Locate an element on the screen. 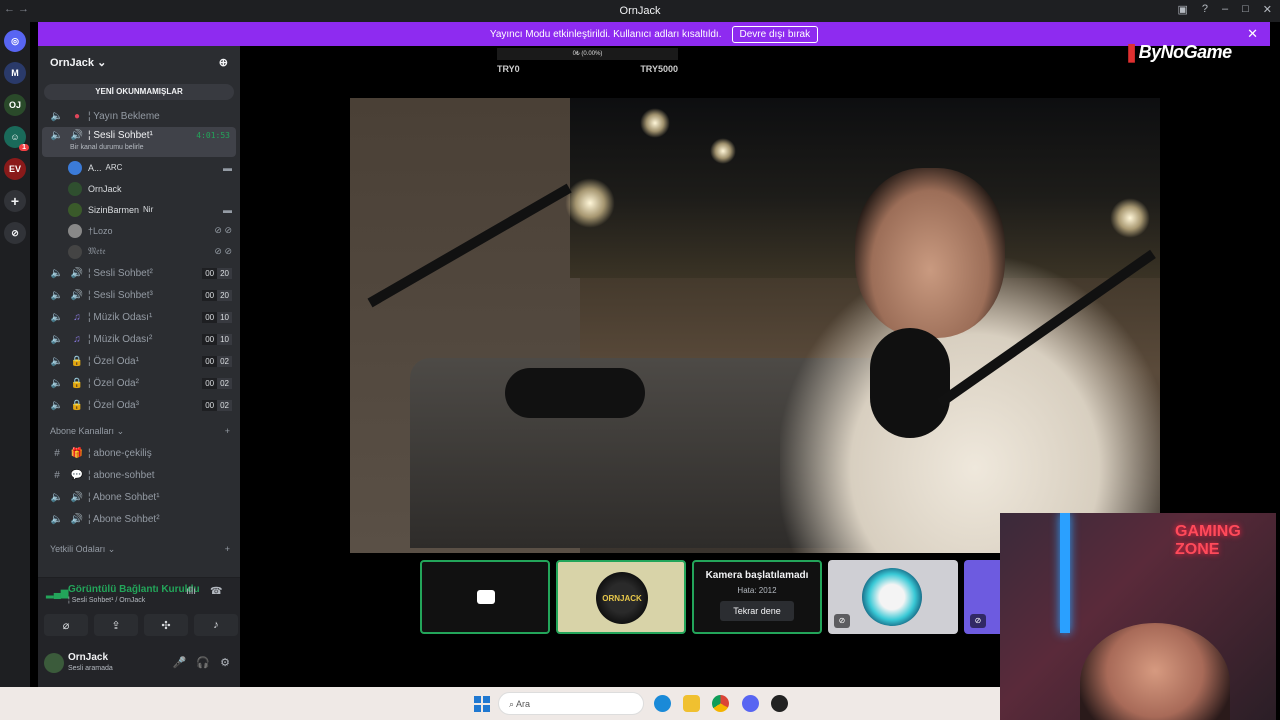 The image size is (1280, 720). participant-tile is located at coordinates (485, 597).